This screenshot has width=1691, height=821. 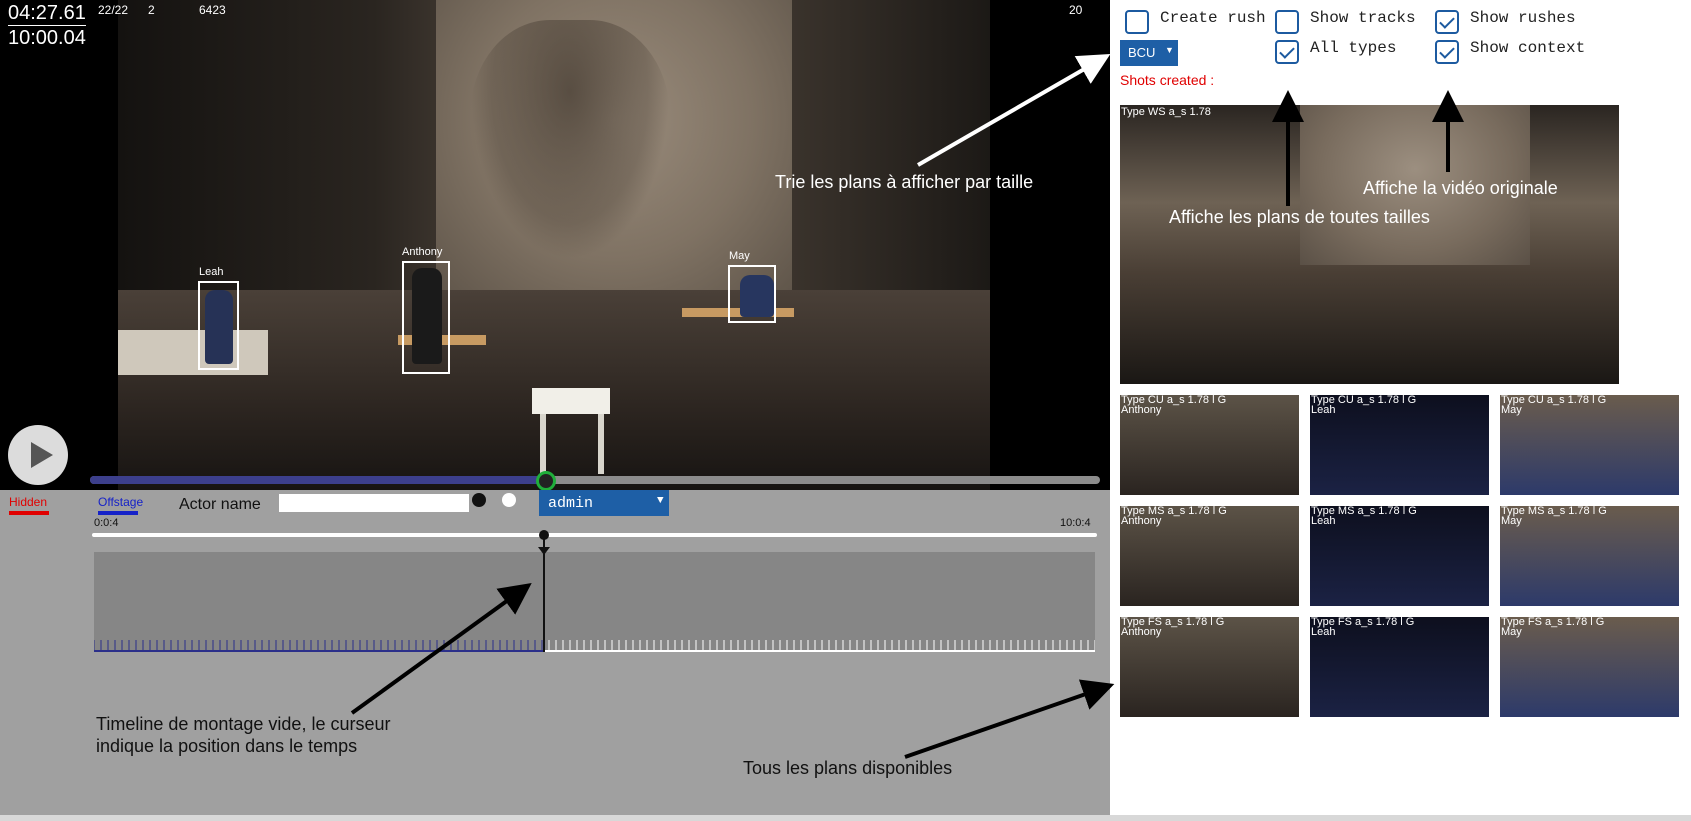 What do you see at coordinates (441, 648) in the screenshot?
I see `arrow-to-timeline-cursor` at bounding box center [441, 648].